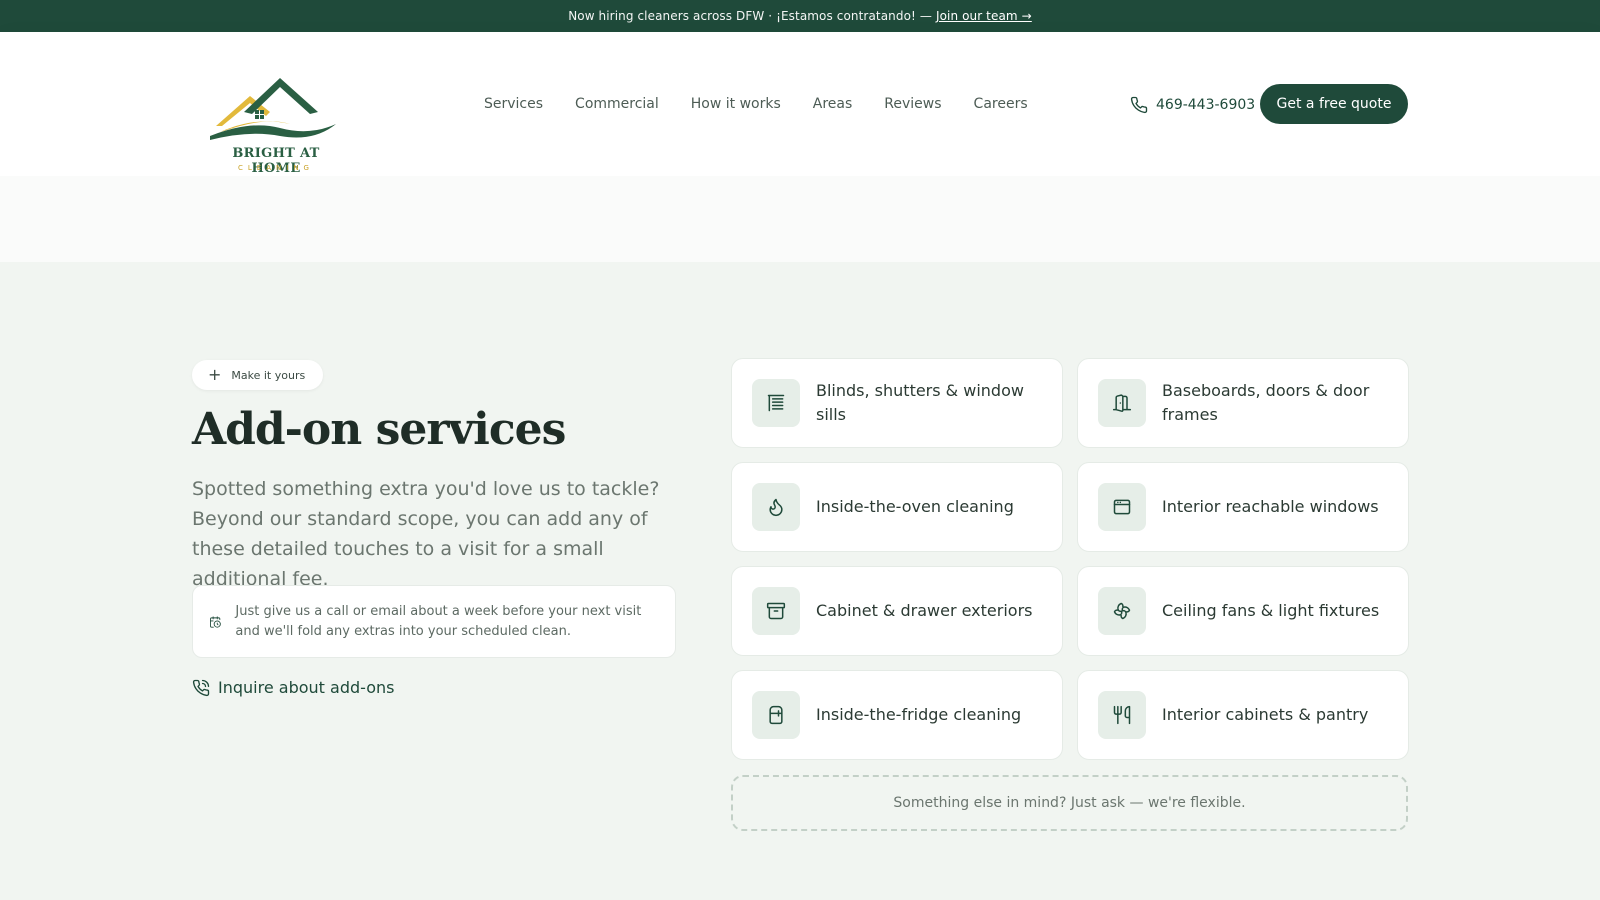  What do you see at coordinates (215, 374) in the screenshot?
I see `plus-icon: +` at bounding box center [215, 374].